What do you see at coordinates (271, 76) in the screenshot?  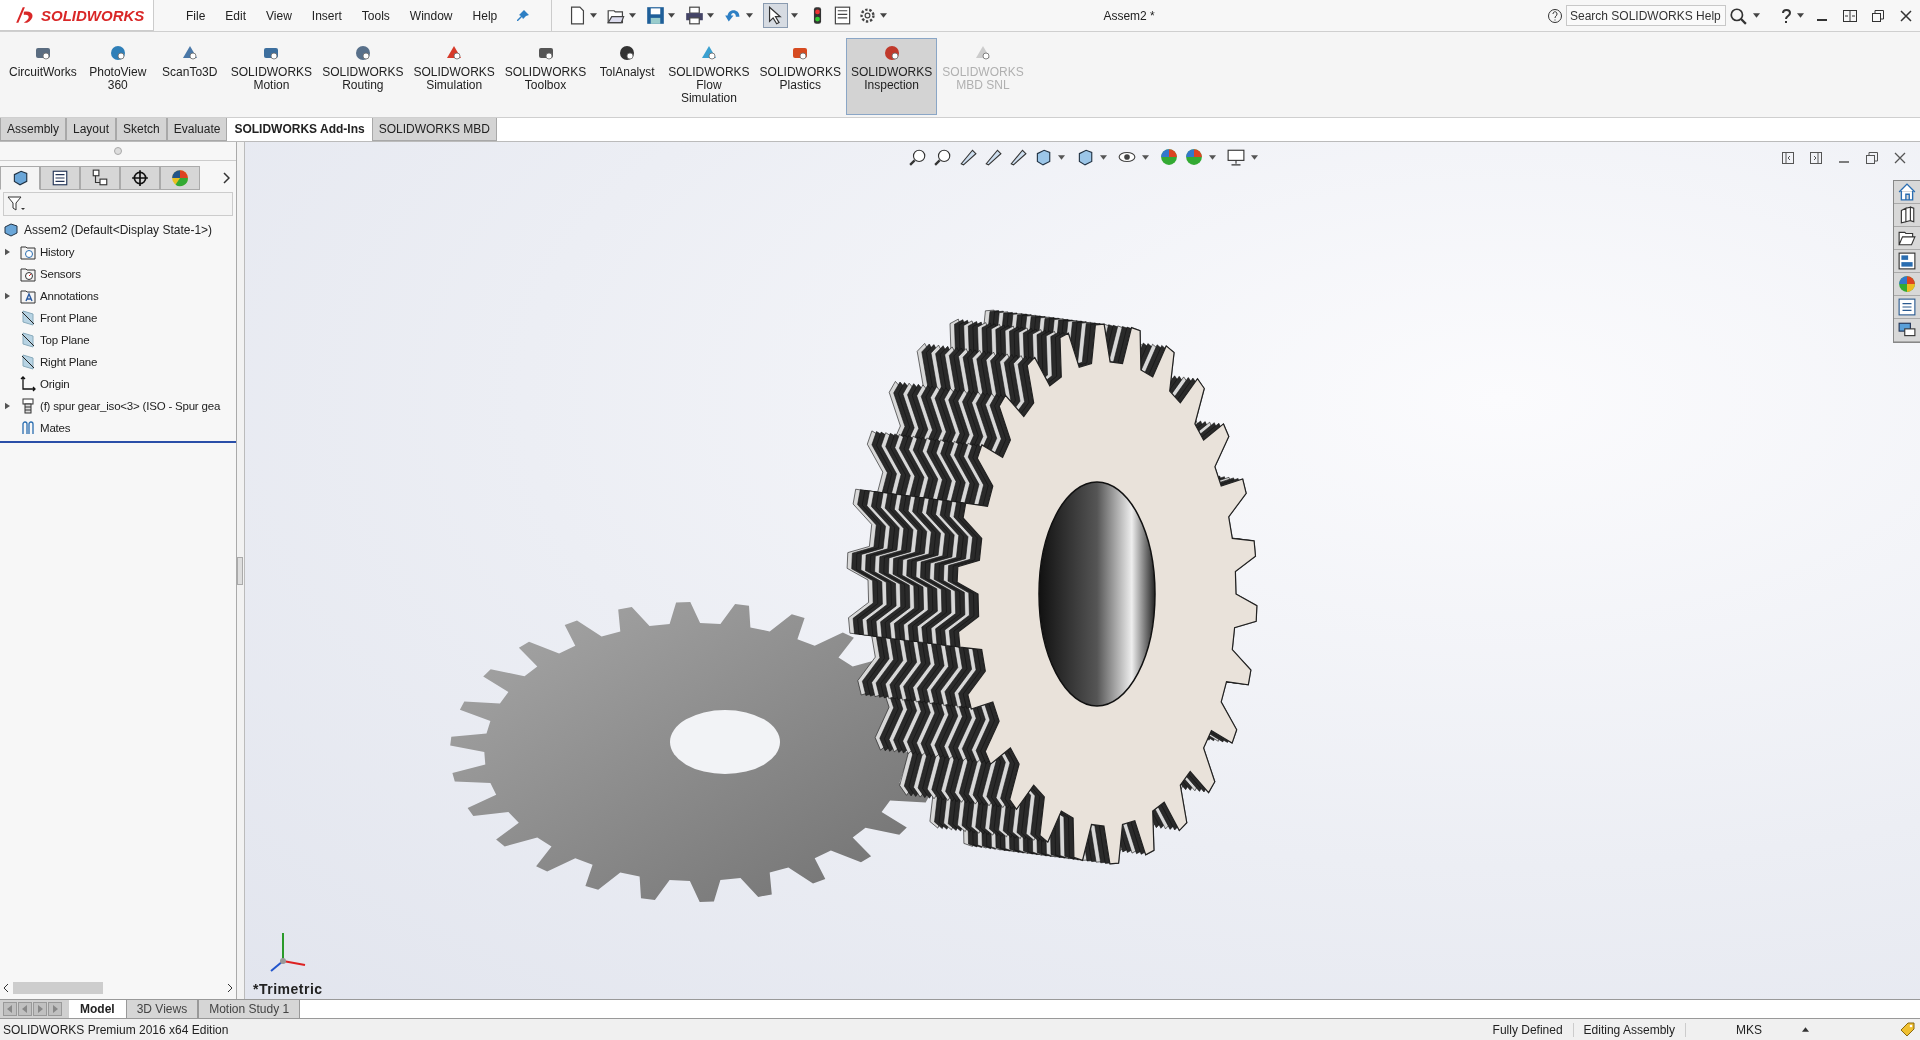 I see `ribbon-button: SOLIDWORKS Motion` at bounding box center [271, 76].